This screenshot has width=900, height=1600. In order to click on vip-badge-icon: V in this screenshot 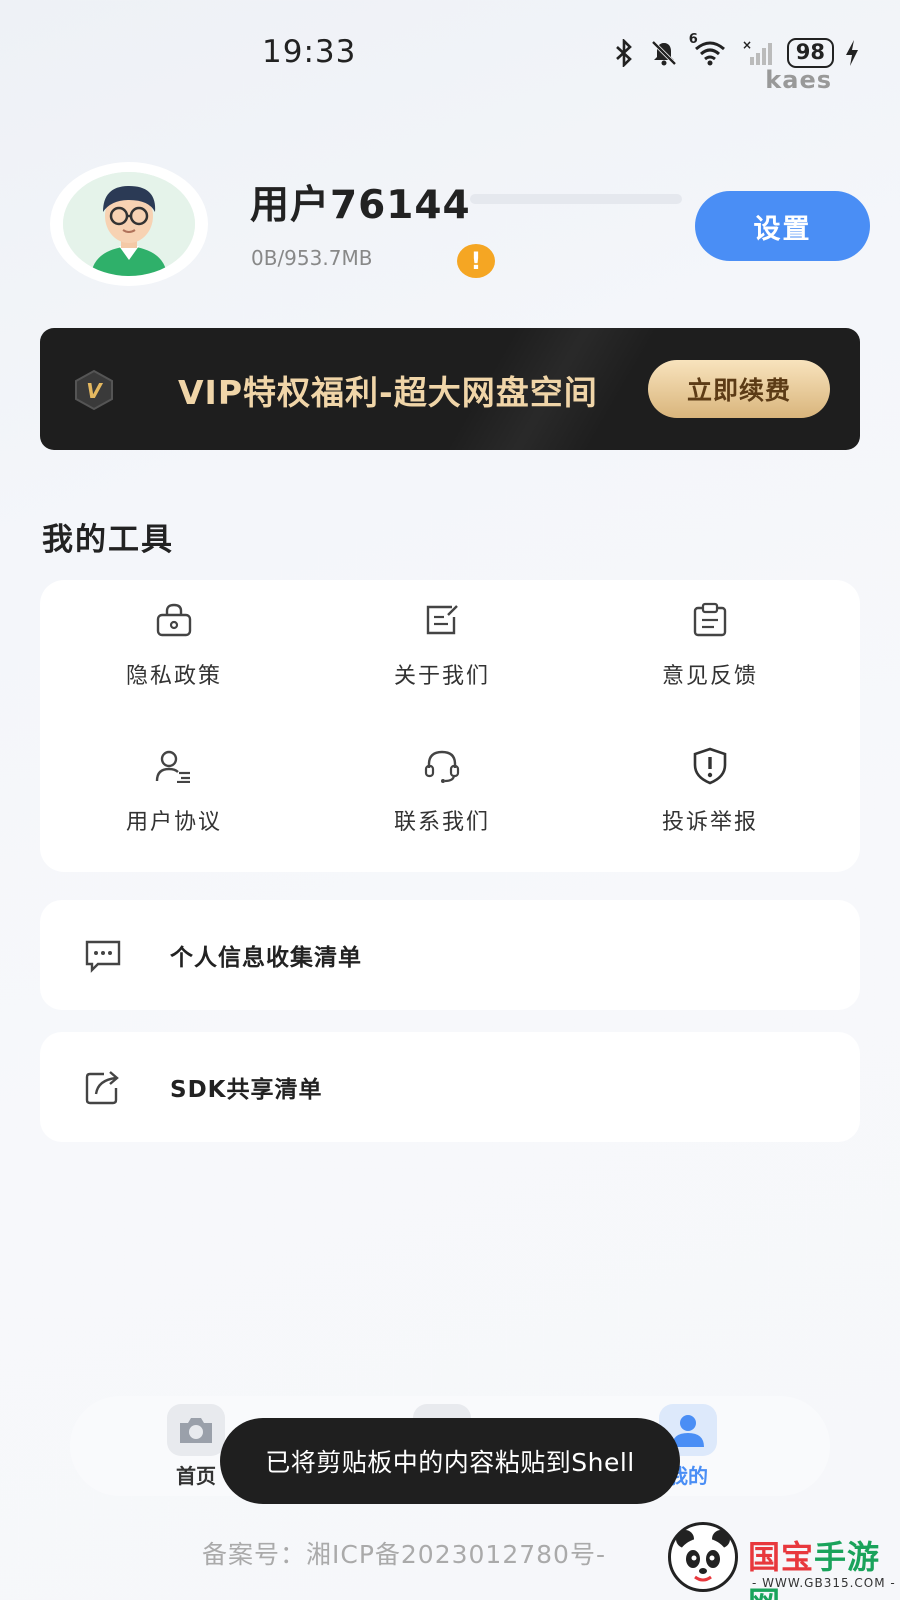, I will do `click(94, 390)`.